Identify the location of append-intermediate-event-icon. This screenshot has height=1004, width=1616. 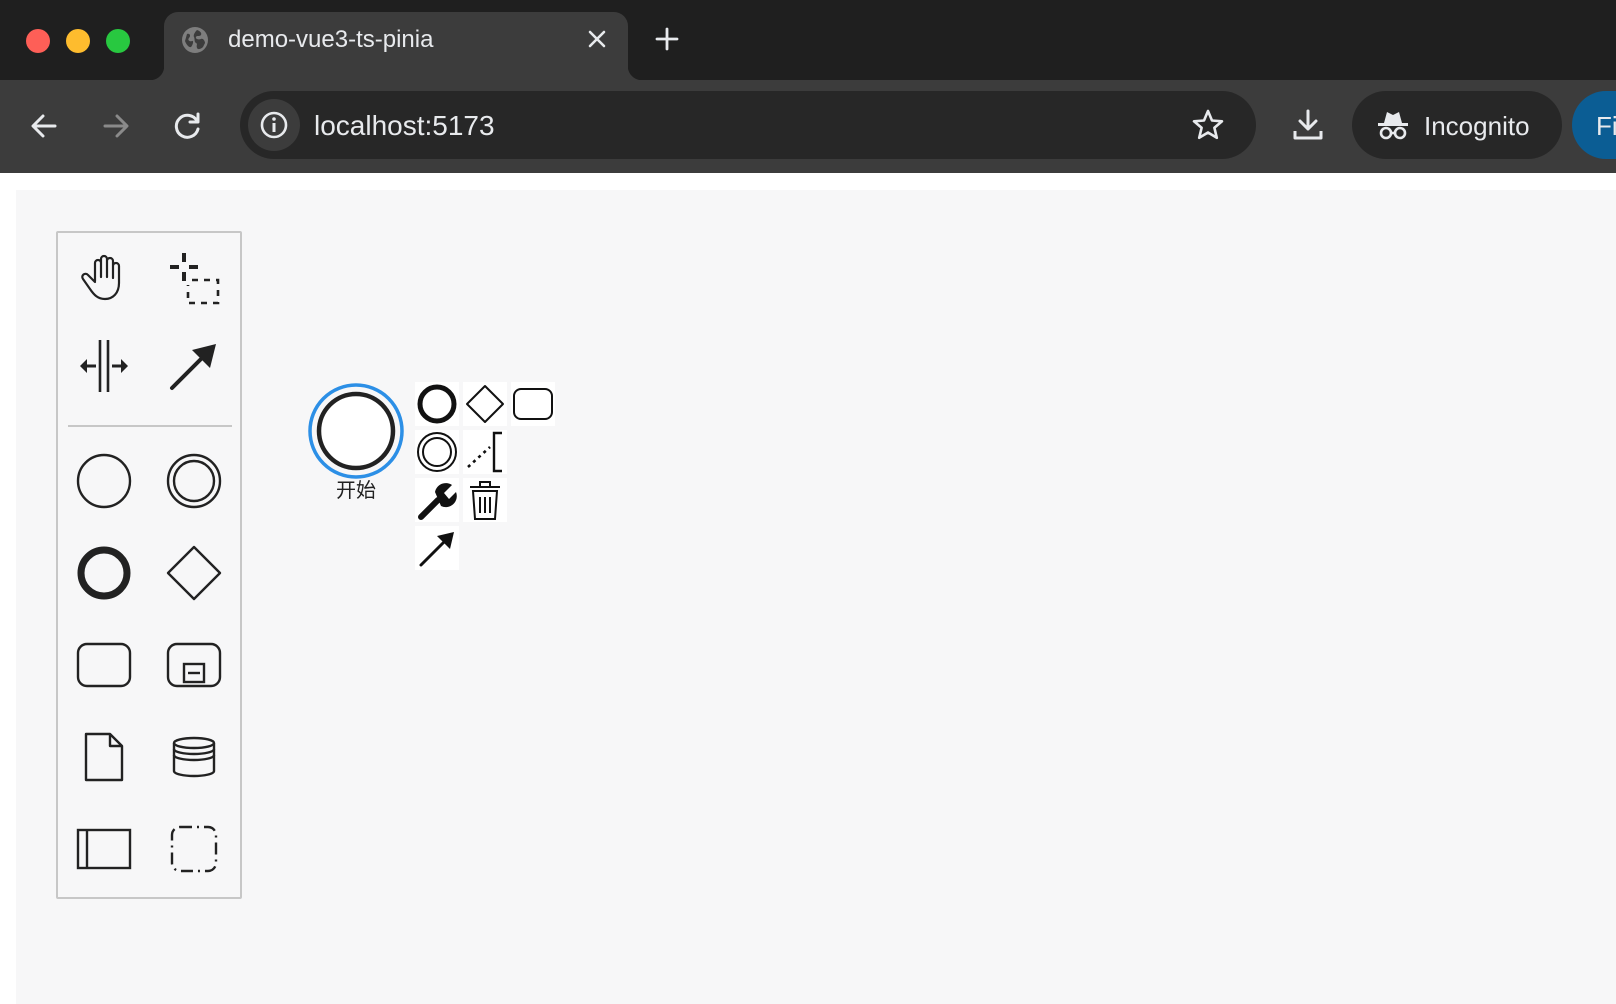
(437, 452).